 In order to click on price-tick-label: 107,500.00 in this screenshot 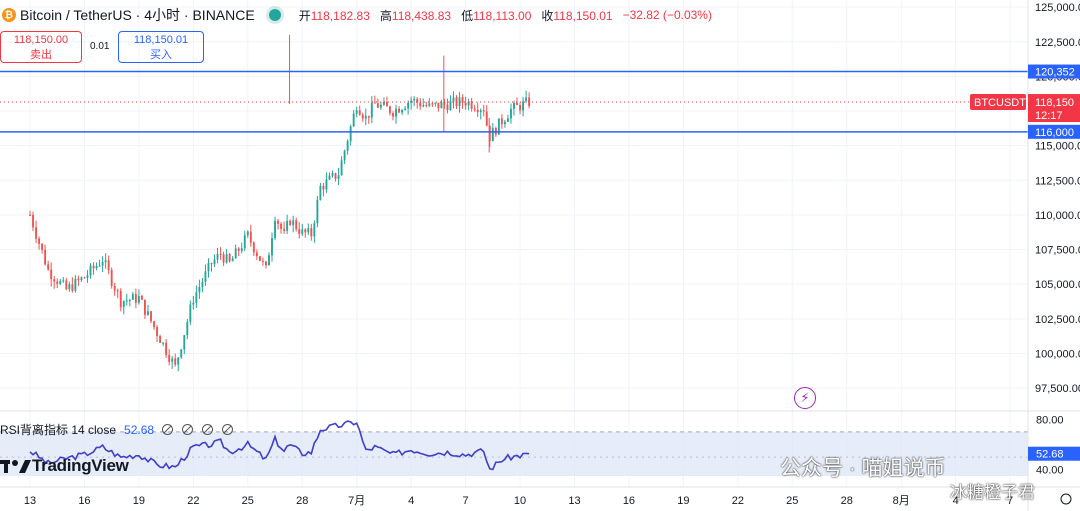, I will do `click(1057, 251)`.